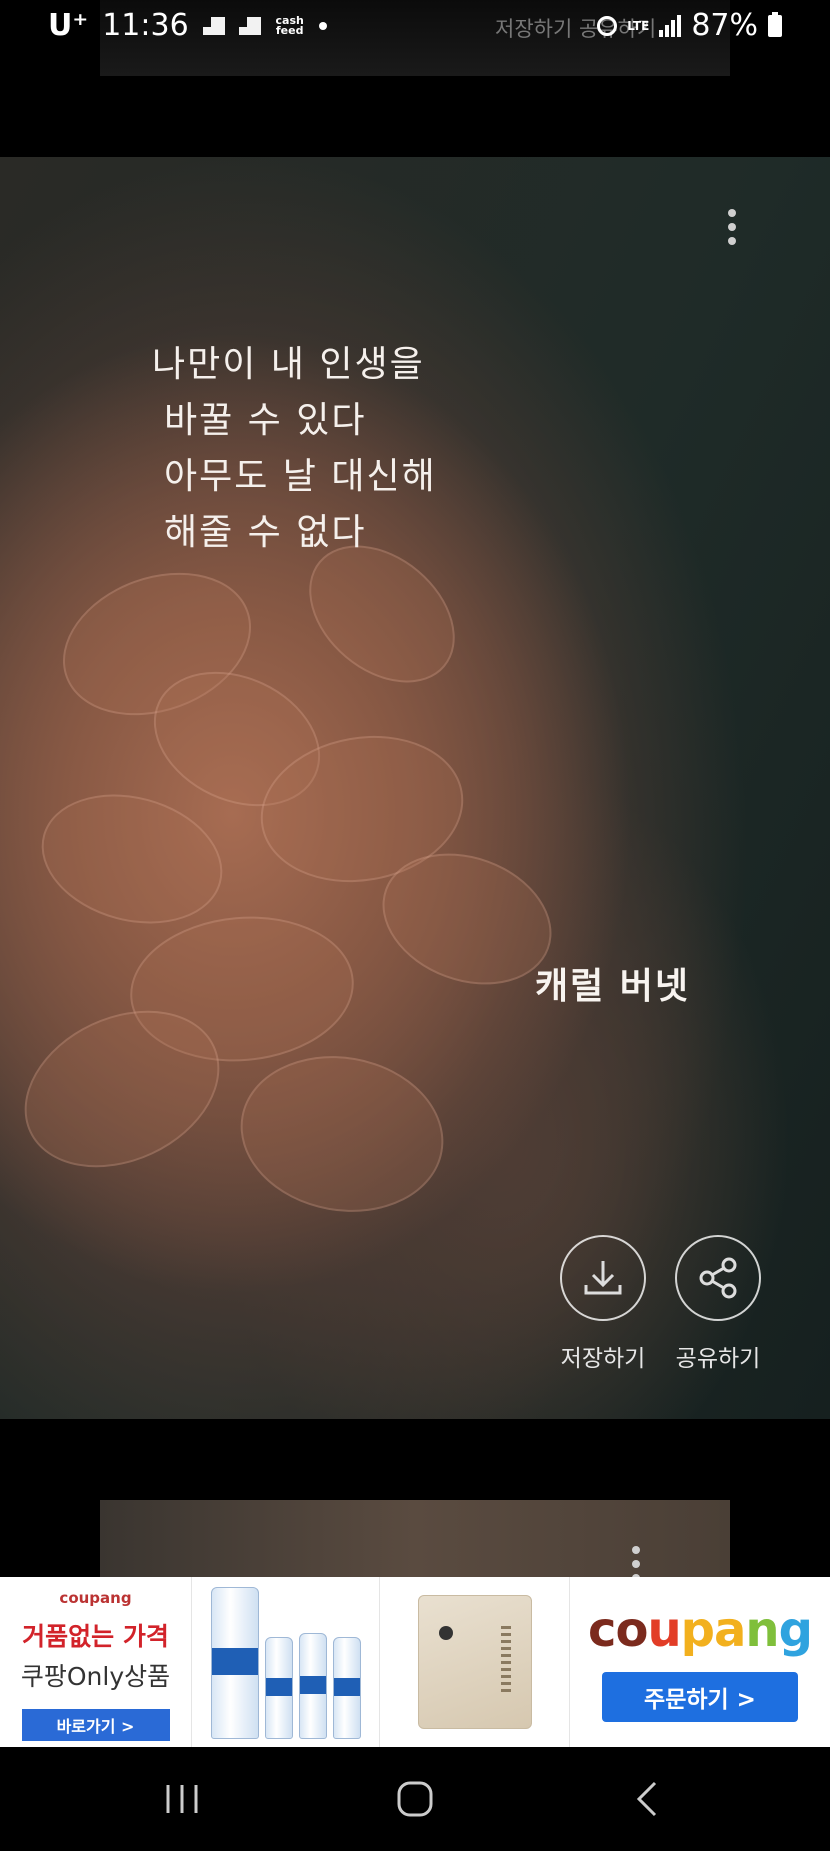 The width and height of the screenshot is (830, 1851). What do you see at coordinates (718, 1359) in the screenshot?
I see `share-label: 공유하기` at bounding box center [718, 1359].